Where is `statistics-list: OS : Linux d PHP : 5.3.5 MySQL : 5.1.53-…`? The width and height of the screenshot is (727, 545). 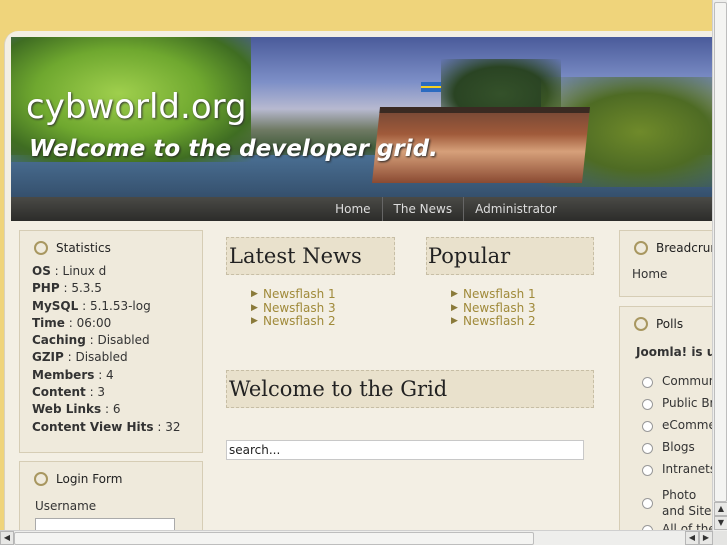 statistics-list: OS : Linux d PHP : 5.3.5 MySQL : 5.1.53-… is located at coordinates (111, 345).